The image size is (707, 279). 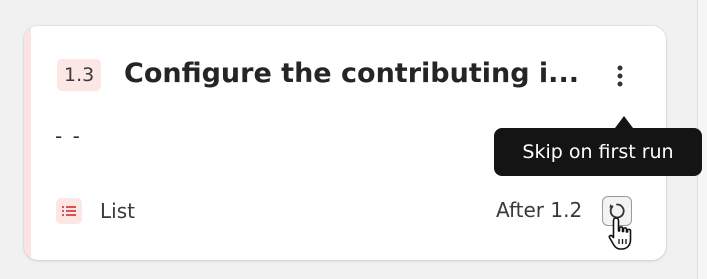 I want to click on vertical-ellipsis-icon, so click(x=620, y=76).